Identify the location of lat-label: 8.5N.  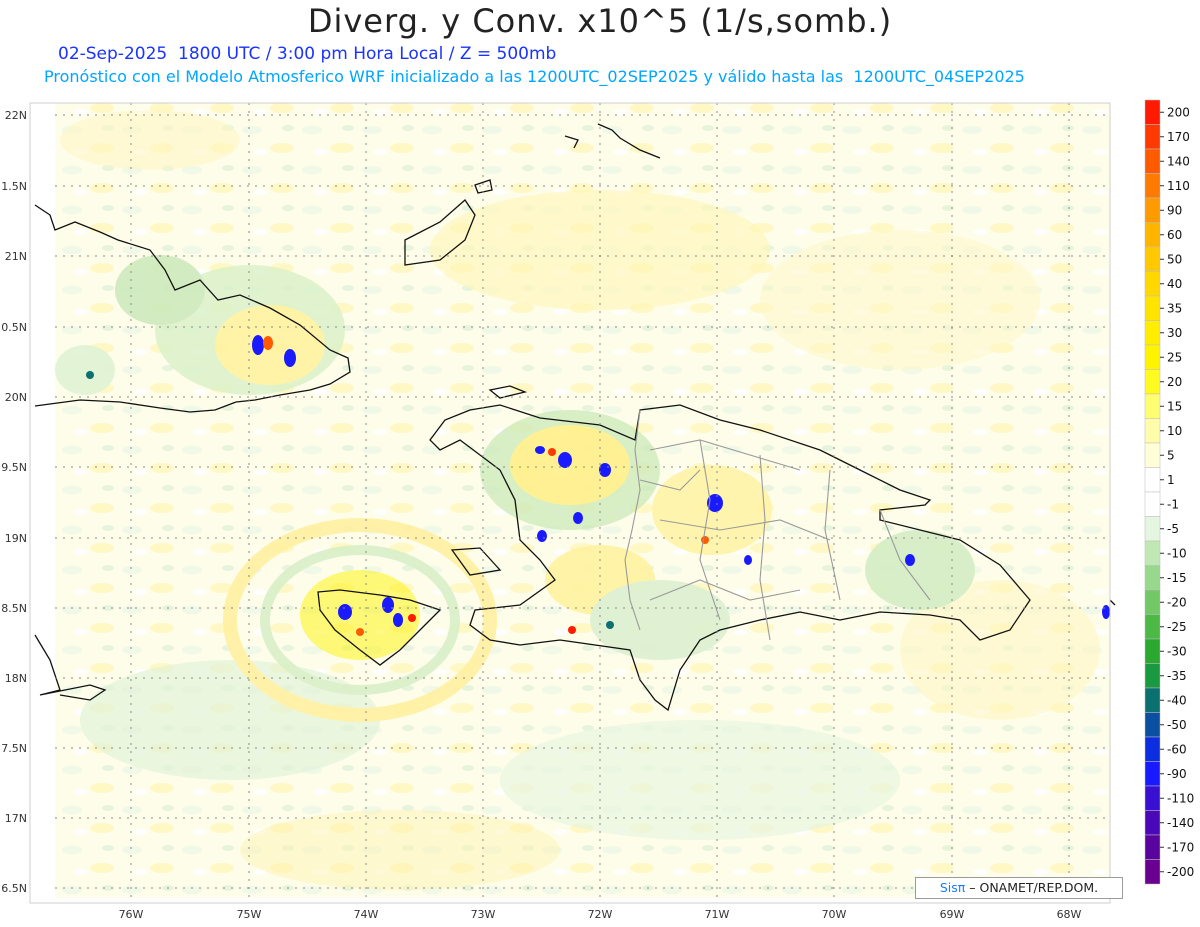
(14, 608).